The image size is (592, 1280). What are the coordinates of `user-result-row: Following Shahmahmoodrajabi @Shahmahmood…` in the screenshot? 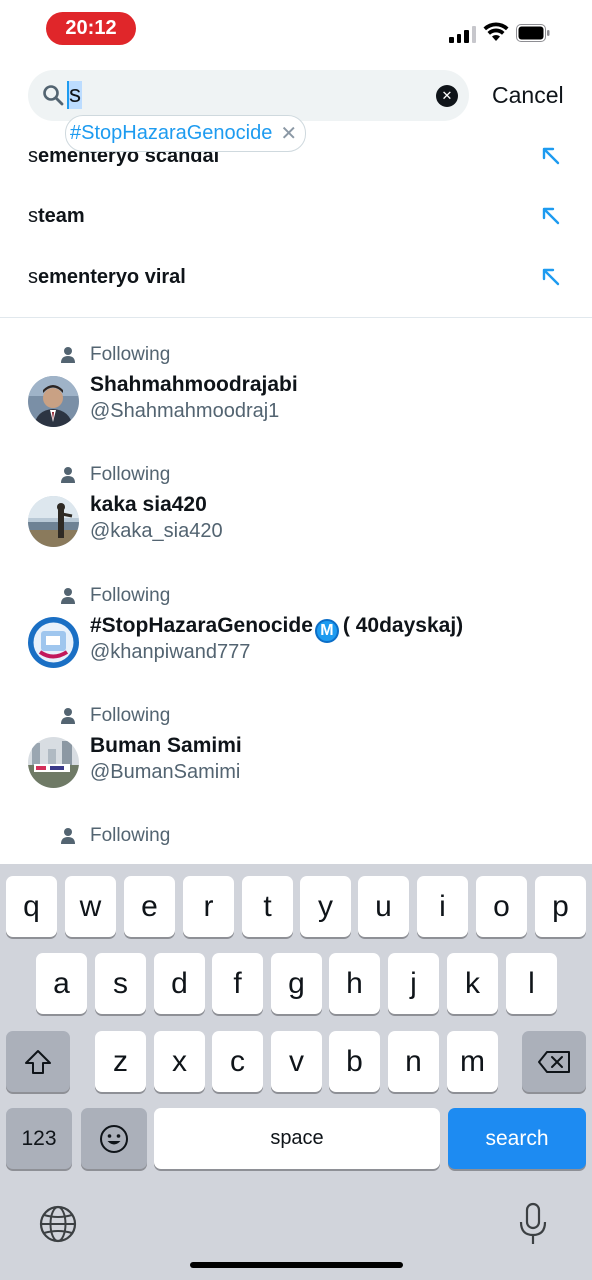 It's located at (296, 403).